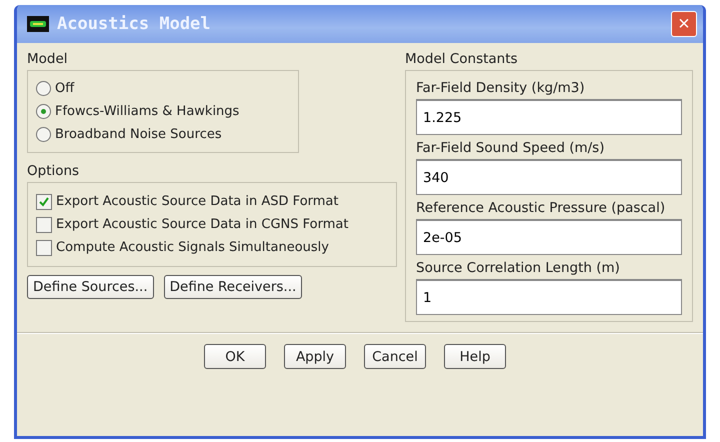 The image size is (720, 442). I want to click on dialog-button: Cancel, so click(395, 356).